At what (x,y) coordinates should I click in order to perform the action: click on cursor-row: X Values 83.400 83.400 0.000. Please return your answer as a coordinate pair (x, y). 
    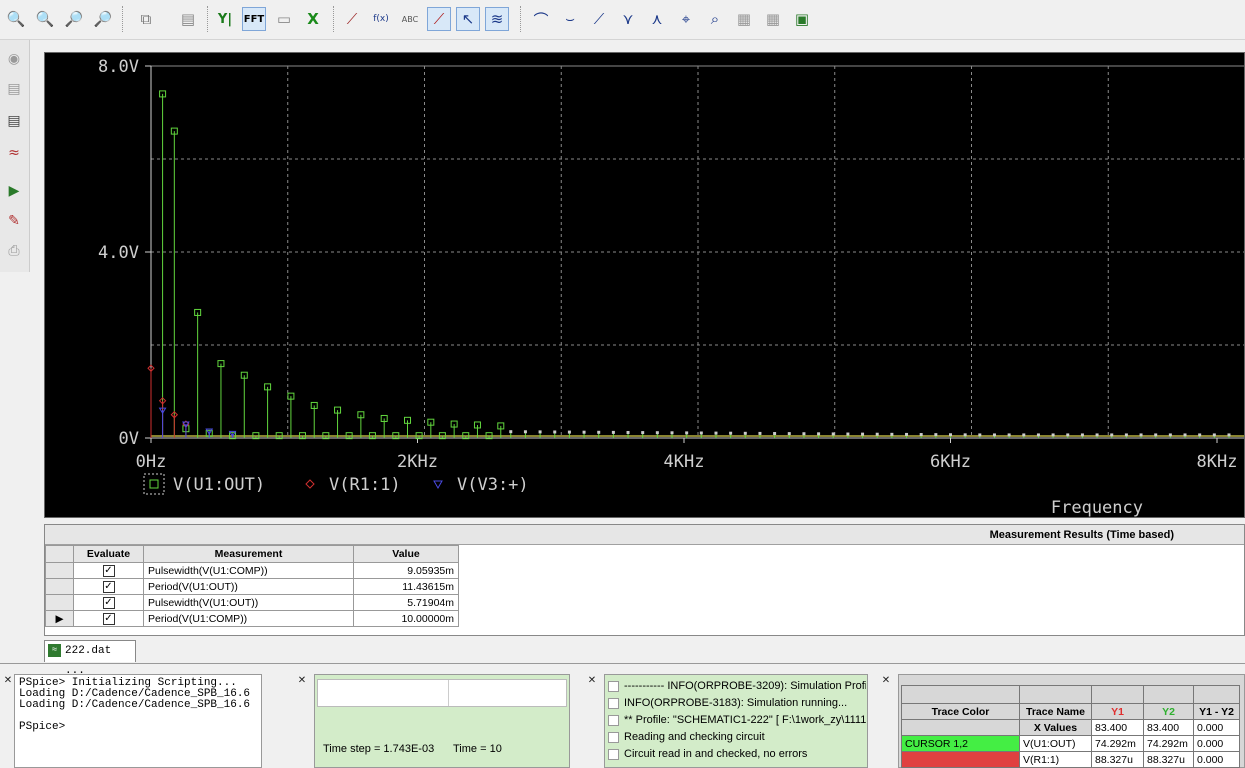
    Looking at the image, I should click on (1070, 727).